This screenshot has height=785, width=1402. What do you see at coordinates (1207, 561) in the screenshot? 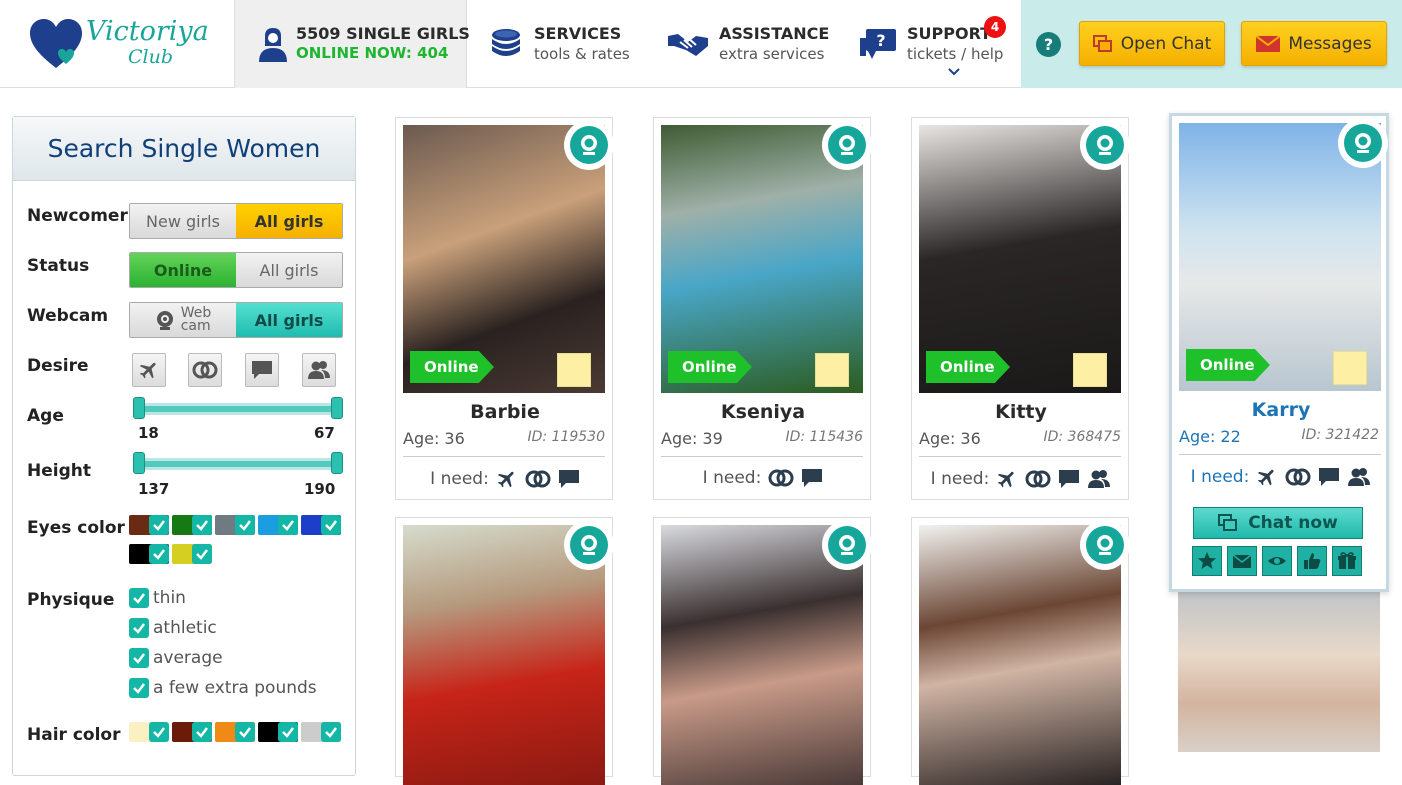
I see `star-action-button` at bounding box center [1207, 561].